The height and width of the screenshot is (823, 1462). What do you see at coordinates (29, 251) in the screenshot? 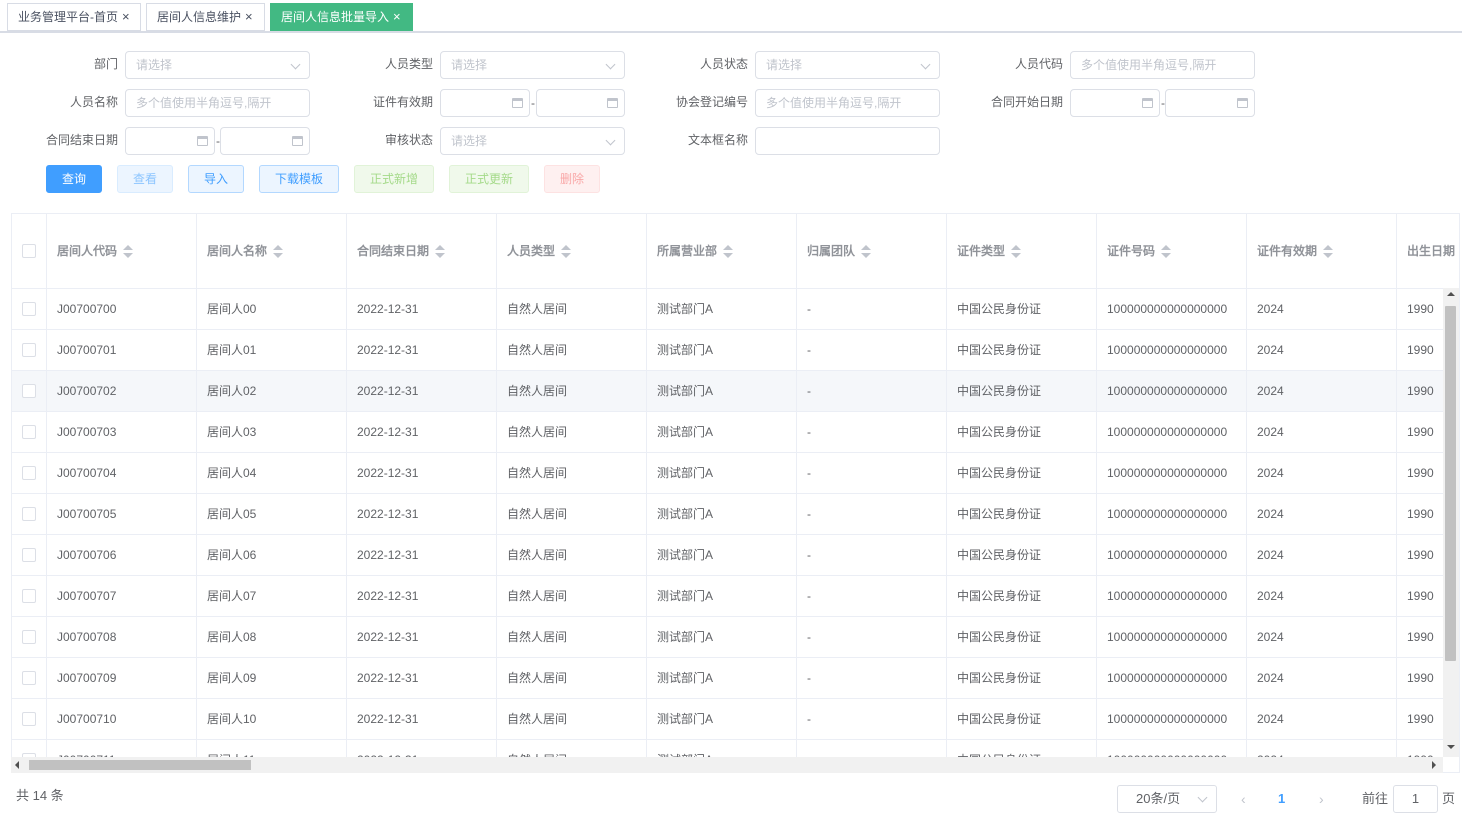
I see `select-all-checkbox` at bounding box center [29, 251].